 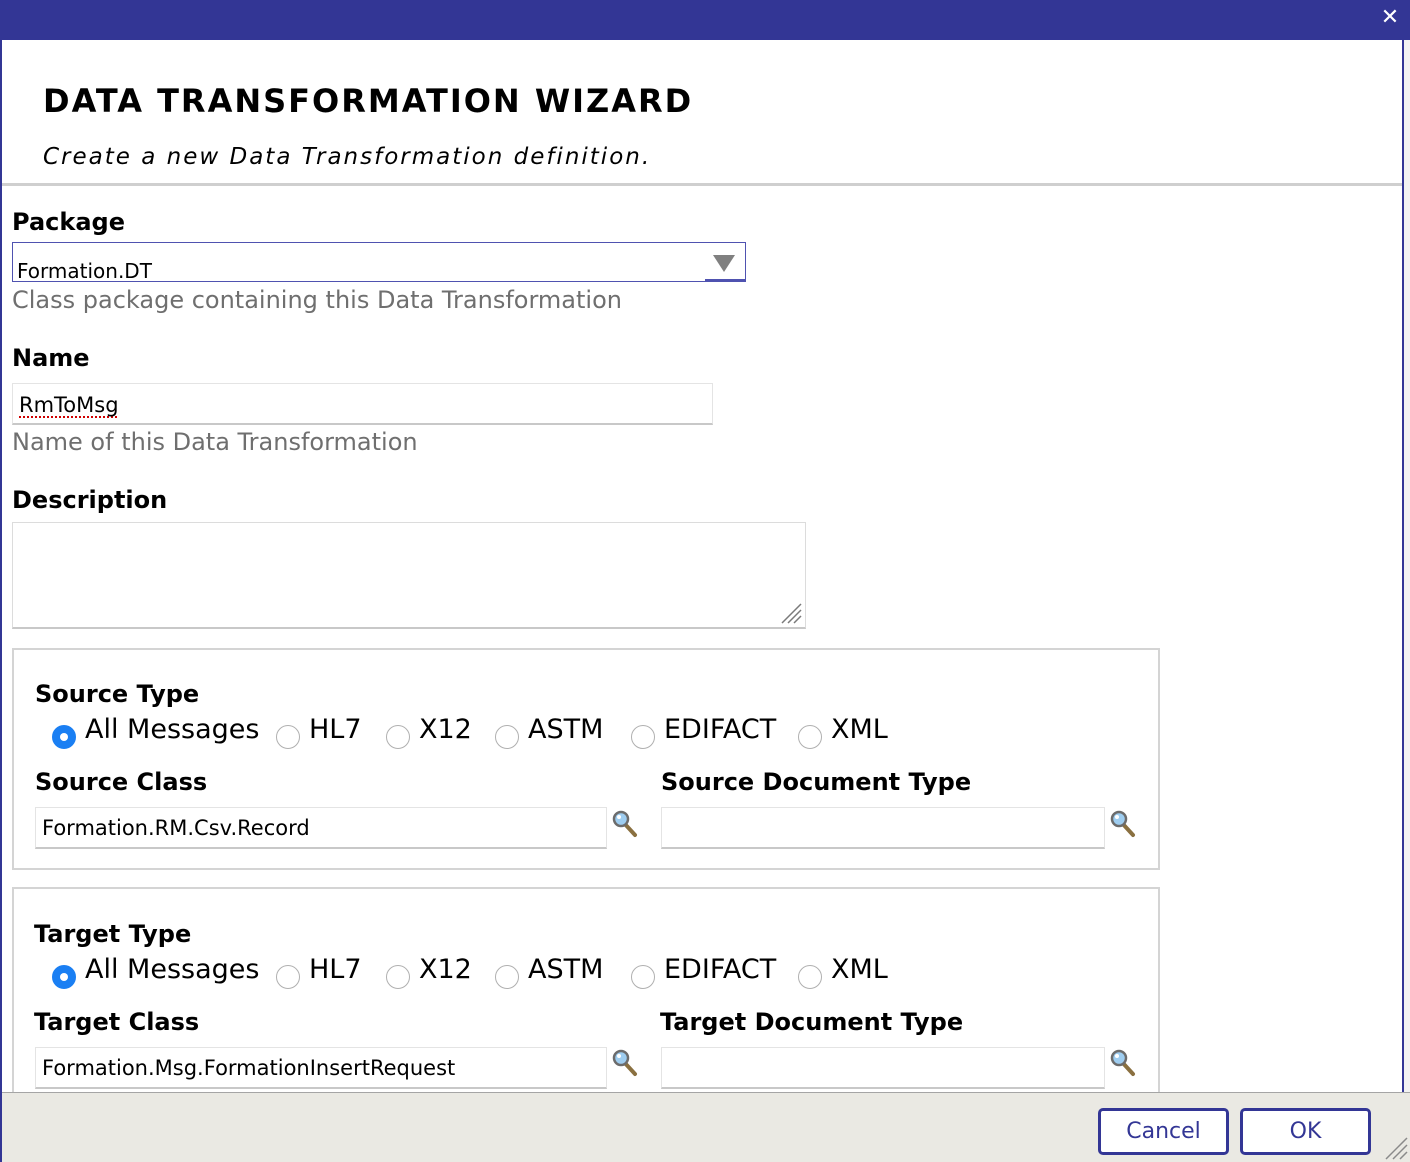 I want to click on target-class-input: Formation.Msg.FormationInsertRequest, so click(x=321, y=1068).